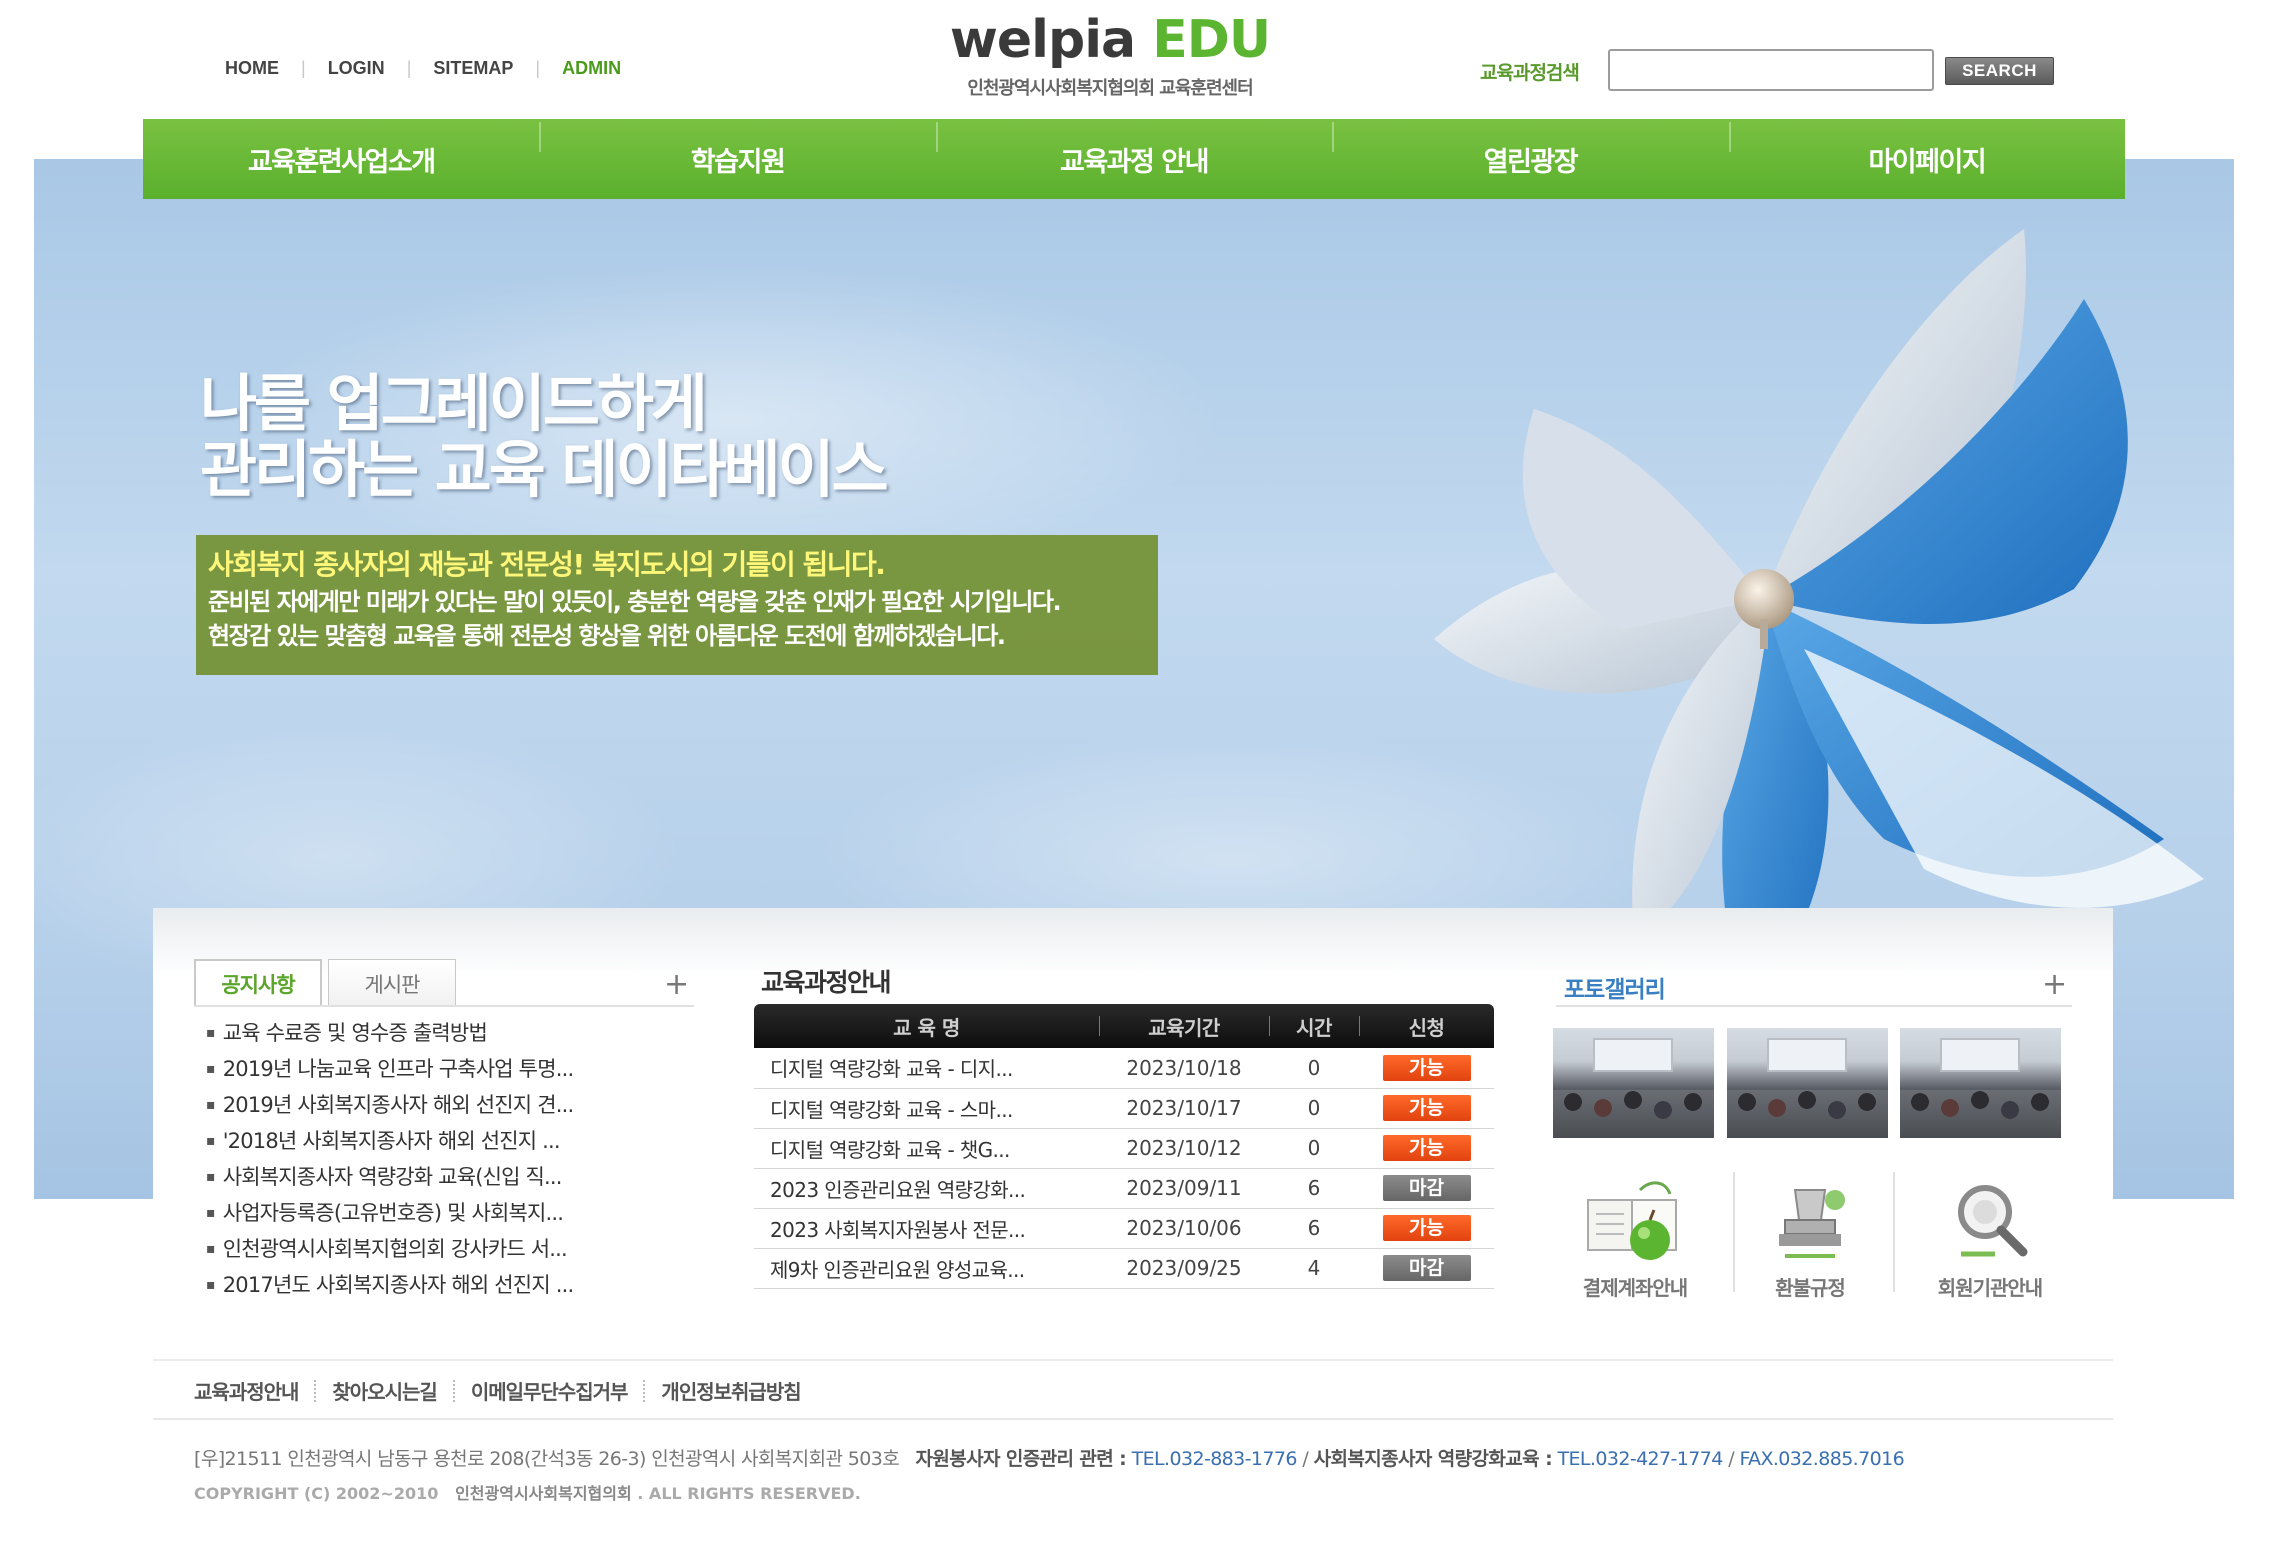 This screenshot has height=1566, width=2272. I want to click on copyright-org: 인천광역시사회복지협의회, so click(543, 1493).